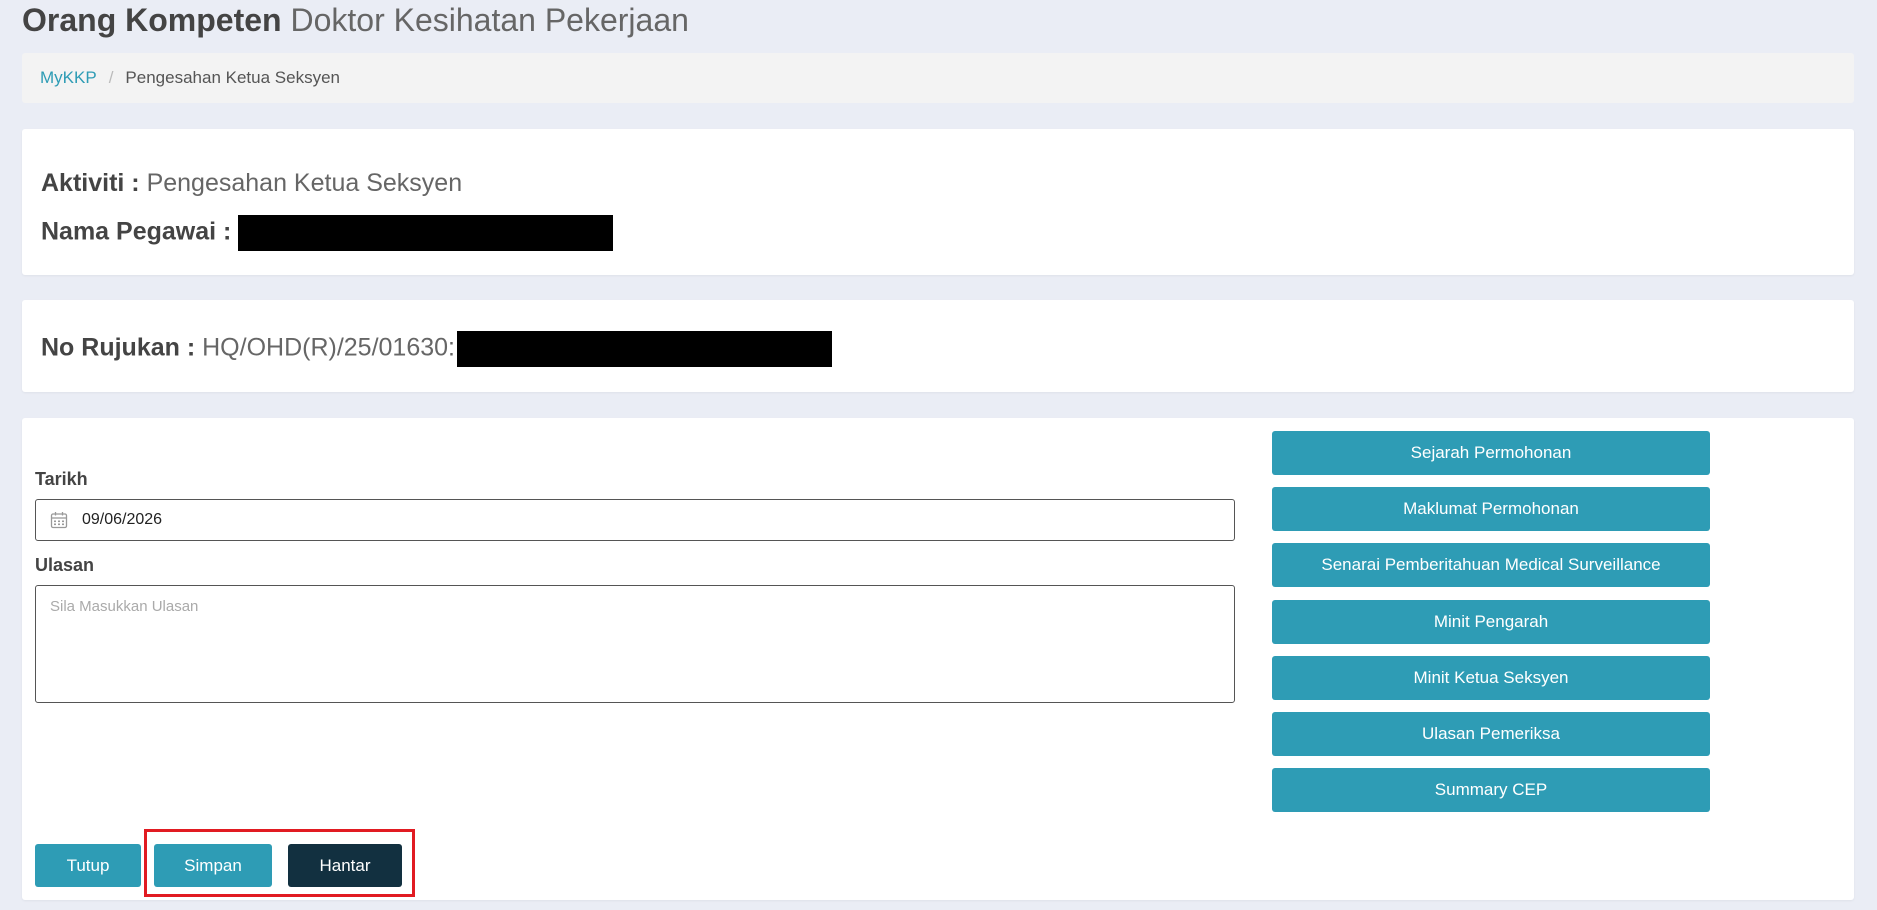  I want to click on page-title-light: Doktor Kesihatan Pekerjaan, so click(489, 20).